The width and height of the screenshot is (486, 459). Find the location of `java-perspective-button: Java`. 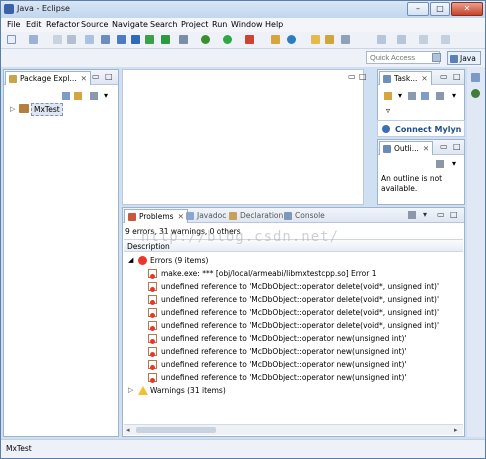

java-perspective-button: Java is located at coordinates (464, 58).